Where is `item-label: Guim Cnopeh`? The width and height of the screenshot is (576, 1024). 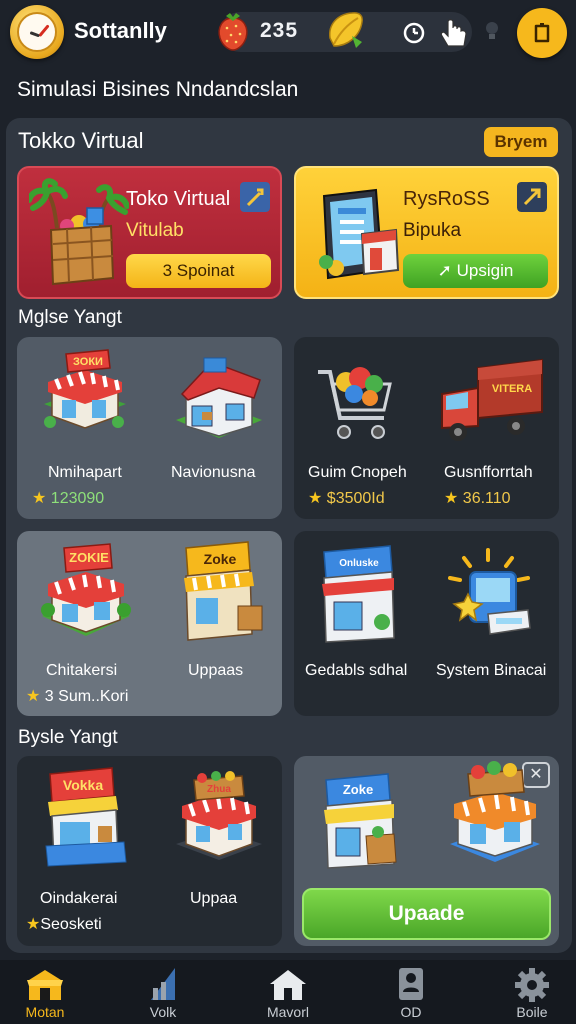
item-label: Guim Cnopeh is located at coordinates (357, 472).